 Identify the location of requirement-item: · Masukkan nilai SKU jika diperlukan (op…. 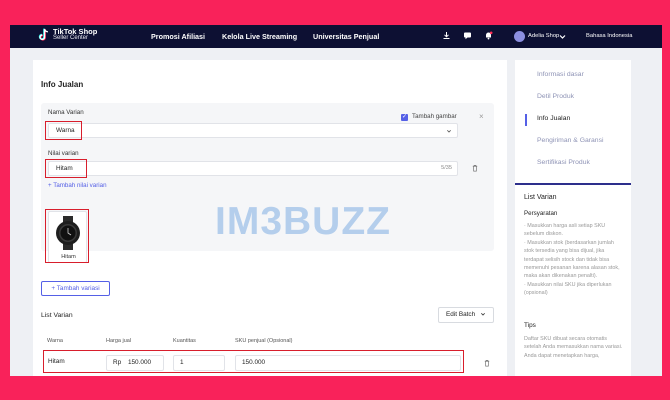
(568, 289).